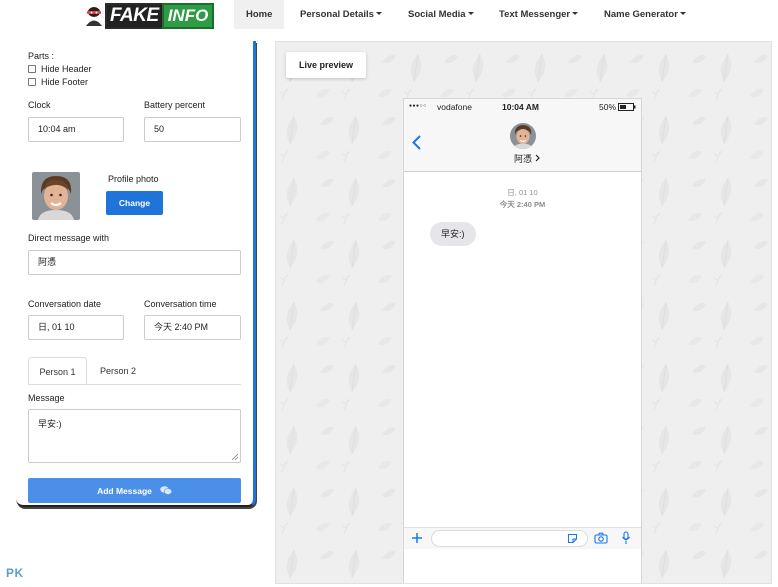 The height and width of the screenshot is (587, 778). What do you see at coordinates (134, 203) in the screenshot?
I see `change-photo-button: Change` at bounding box center [134, 203].